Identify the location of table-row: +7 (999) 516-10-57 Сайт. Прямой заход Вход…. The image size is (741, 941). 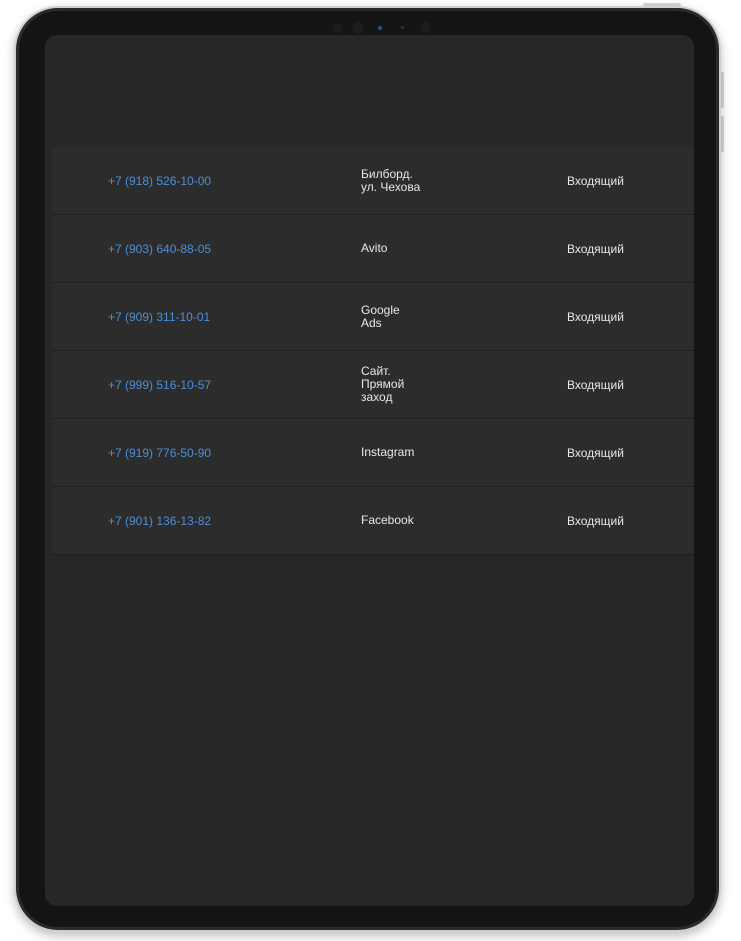
(373, 385).